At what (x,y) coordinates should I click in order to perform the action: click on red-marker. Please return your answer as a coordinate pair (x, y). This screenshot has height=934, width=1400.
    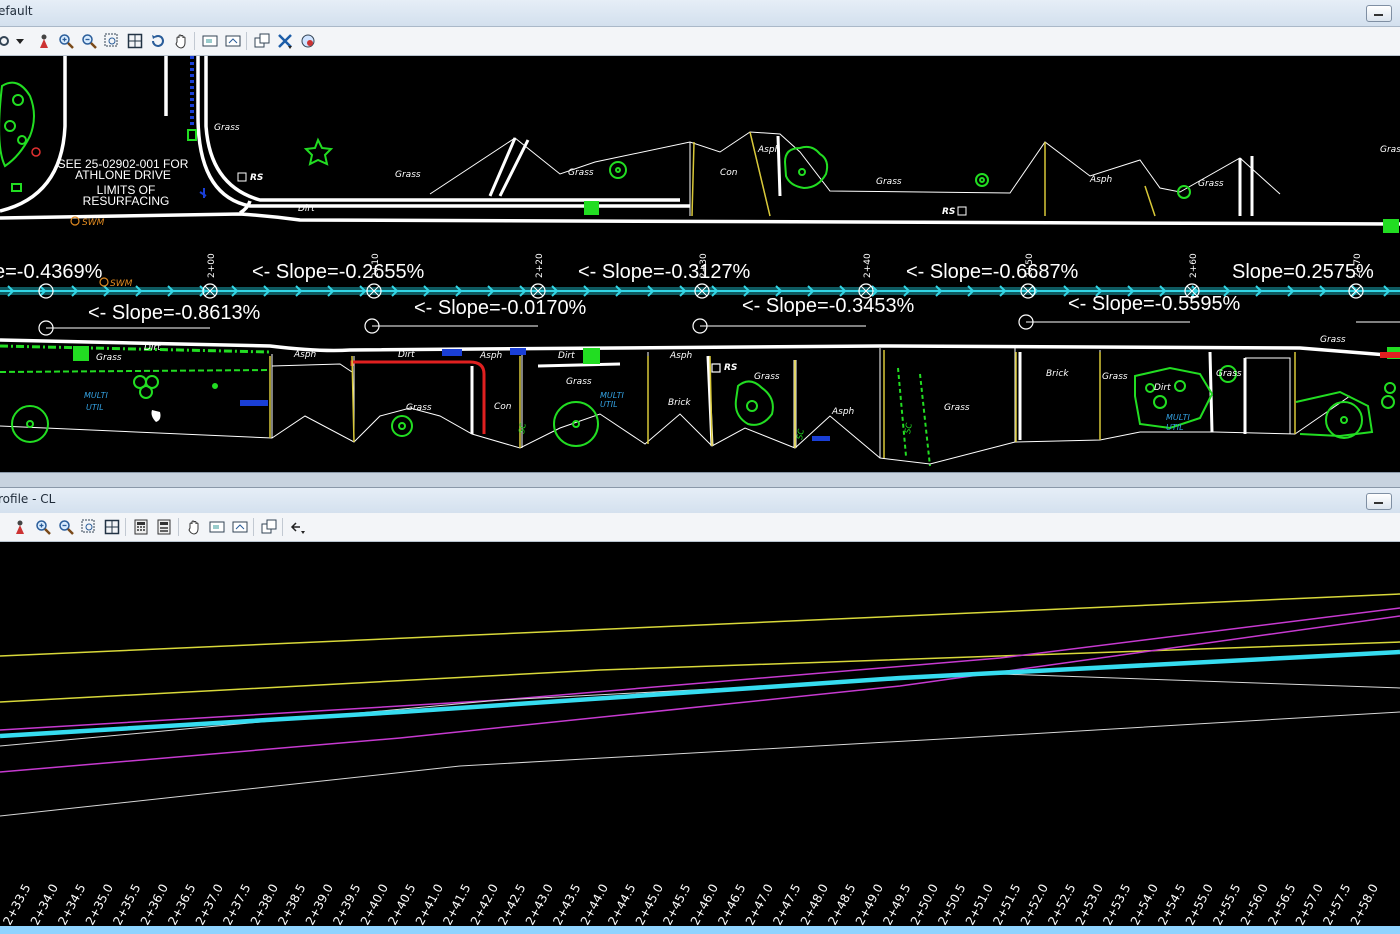
    Looking at the image, I should click on (36, 152).